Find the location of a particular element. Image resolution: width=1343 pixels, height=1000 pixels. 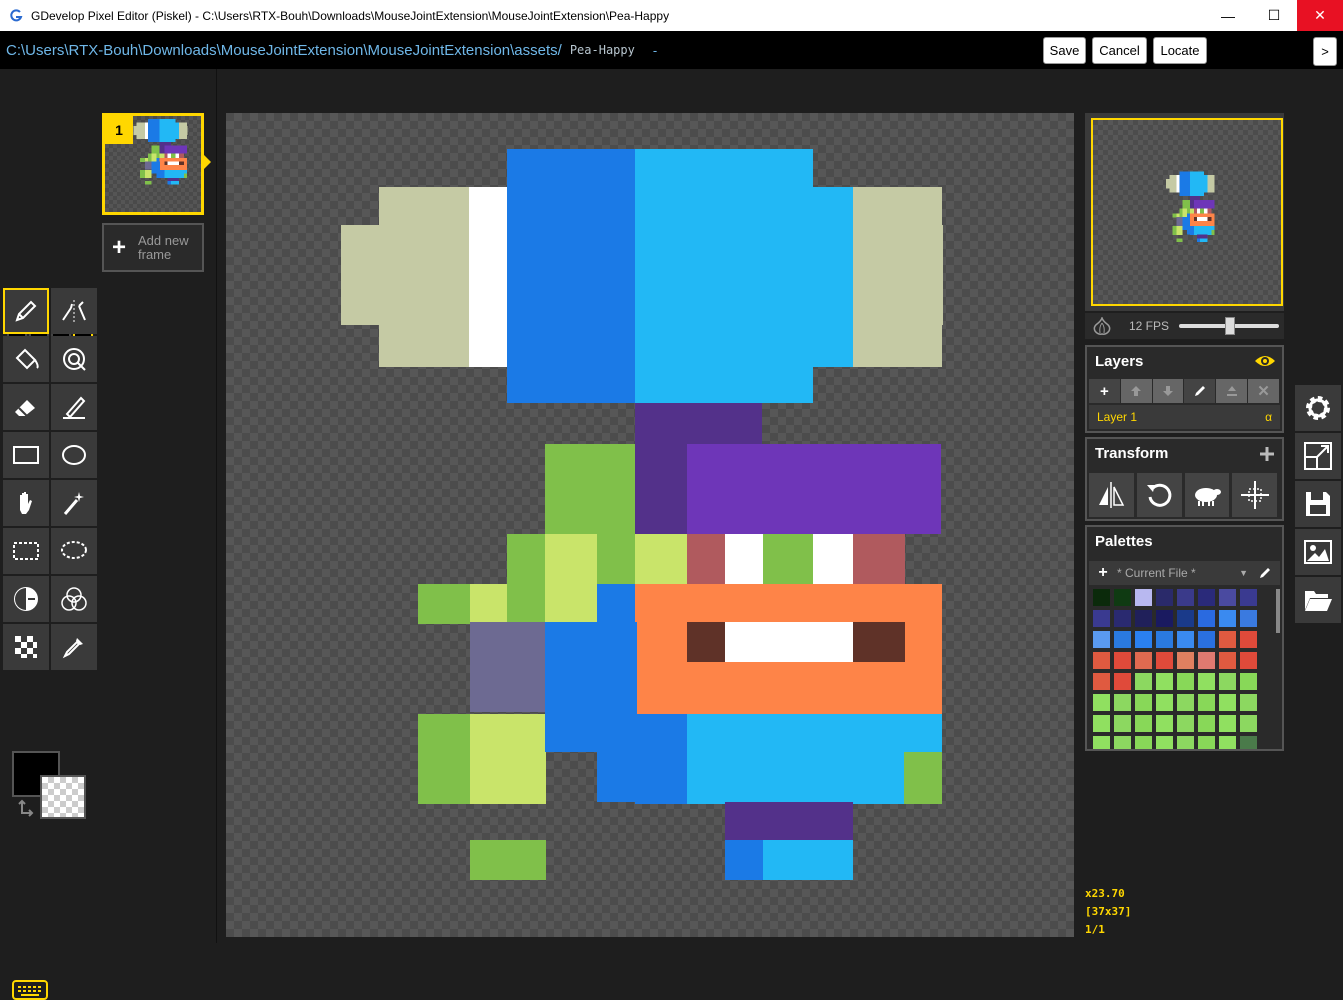

locate-button: Locate is located at coordinates (1180, 50).